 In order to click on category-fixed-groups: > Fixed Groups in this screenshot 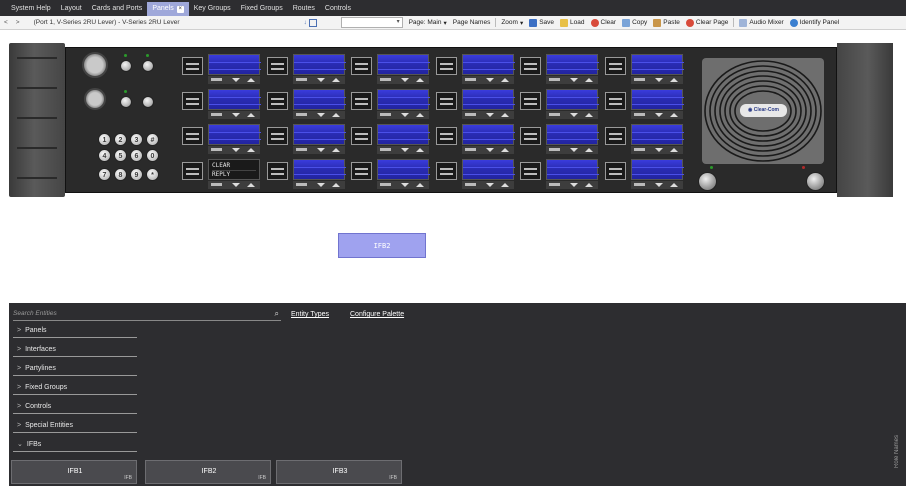, I will do `click(75, 388)`.